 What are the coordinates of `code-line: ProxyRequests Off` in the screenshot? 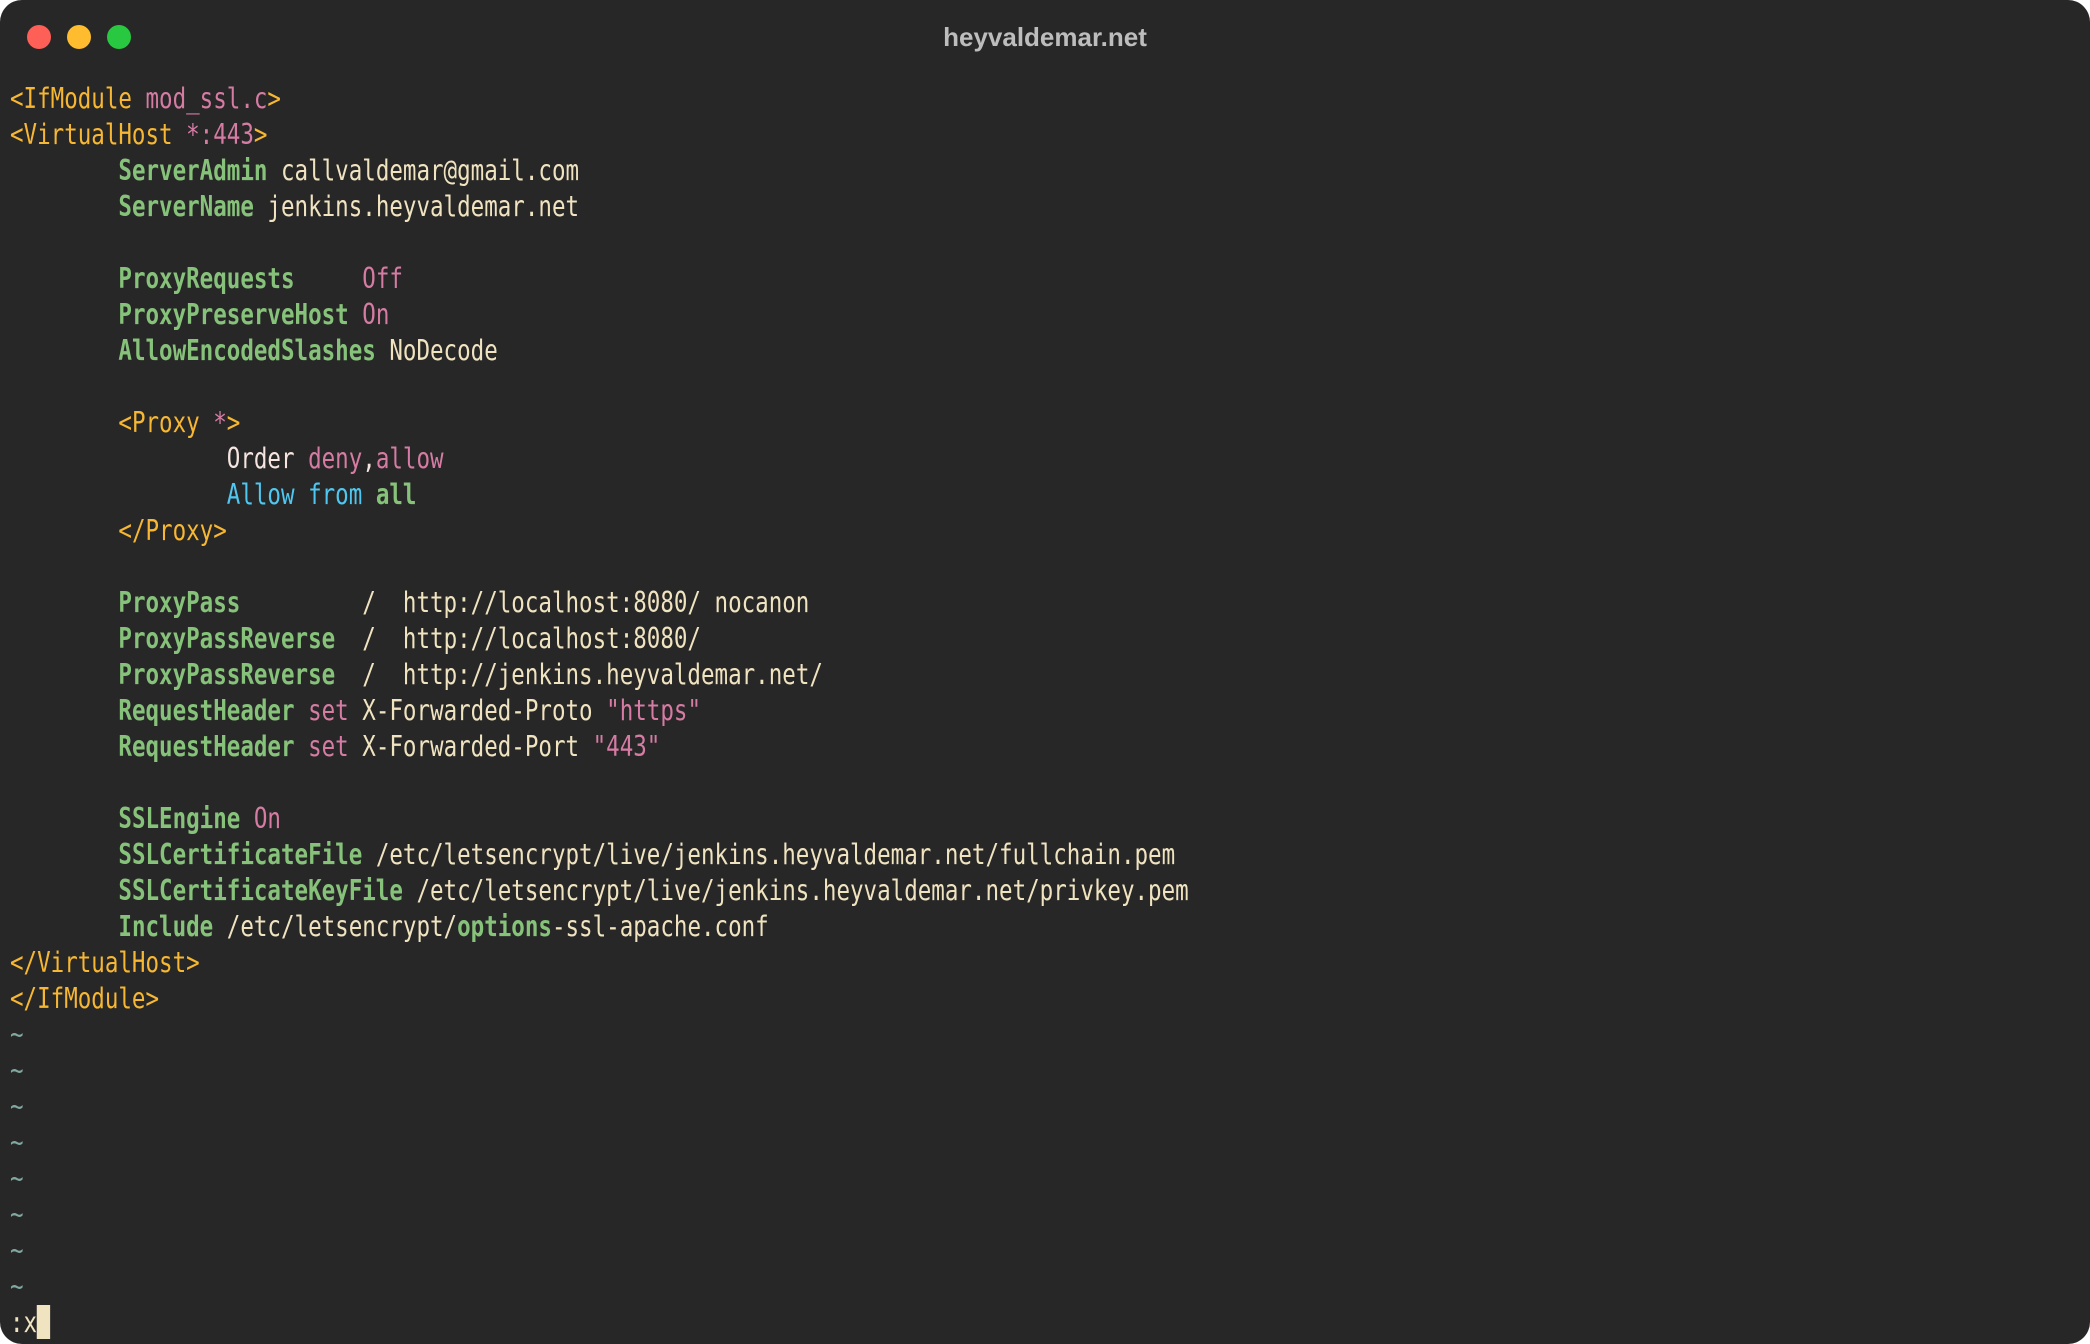 It's located at (599, 278).